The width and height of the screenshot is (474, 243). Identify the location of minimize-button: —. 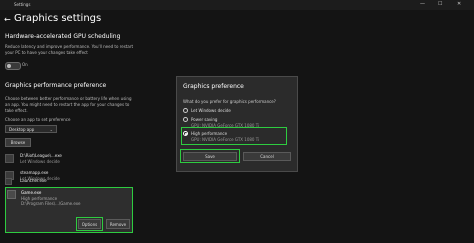
(422, 4).